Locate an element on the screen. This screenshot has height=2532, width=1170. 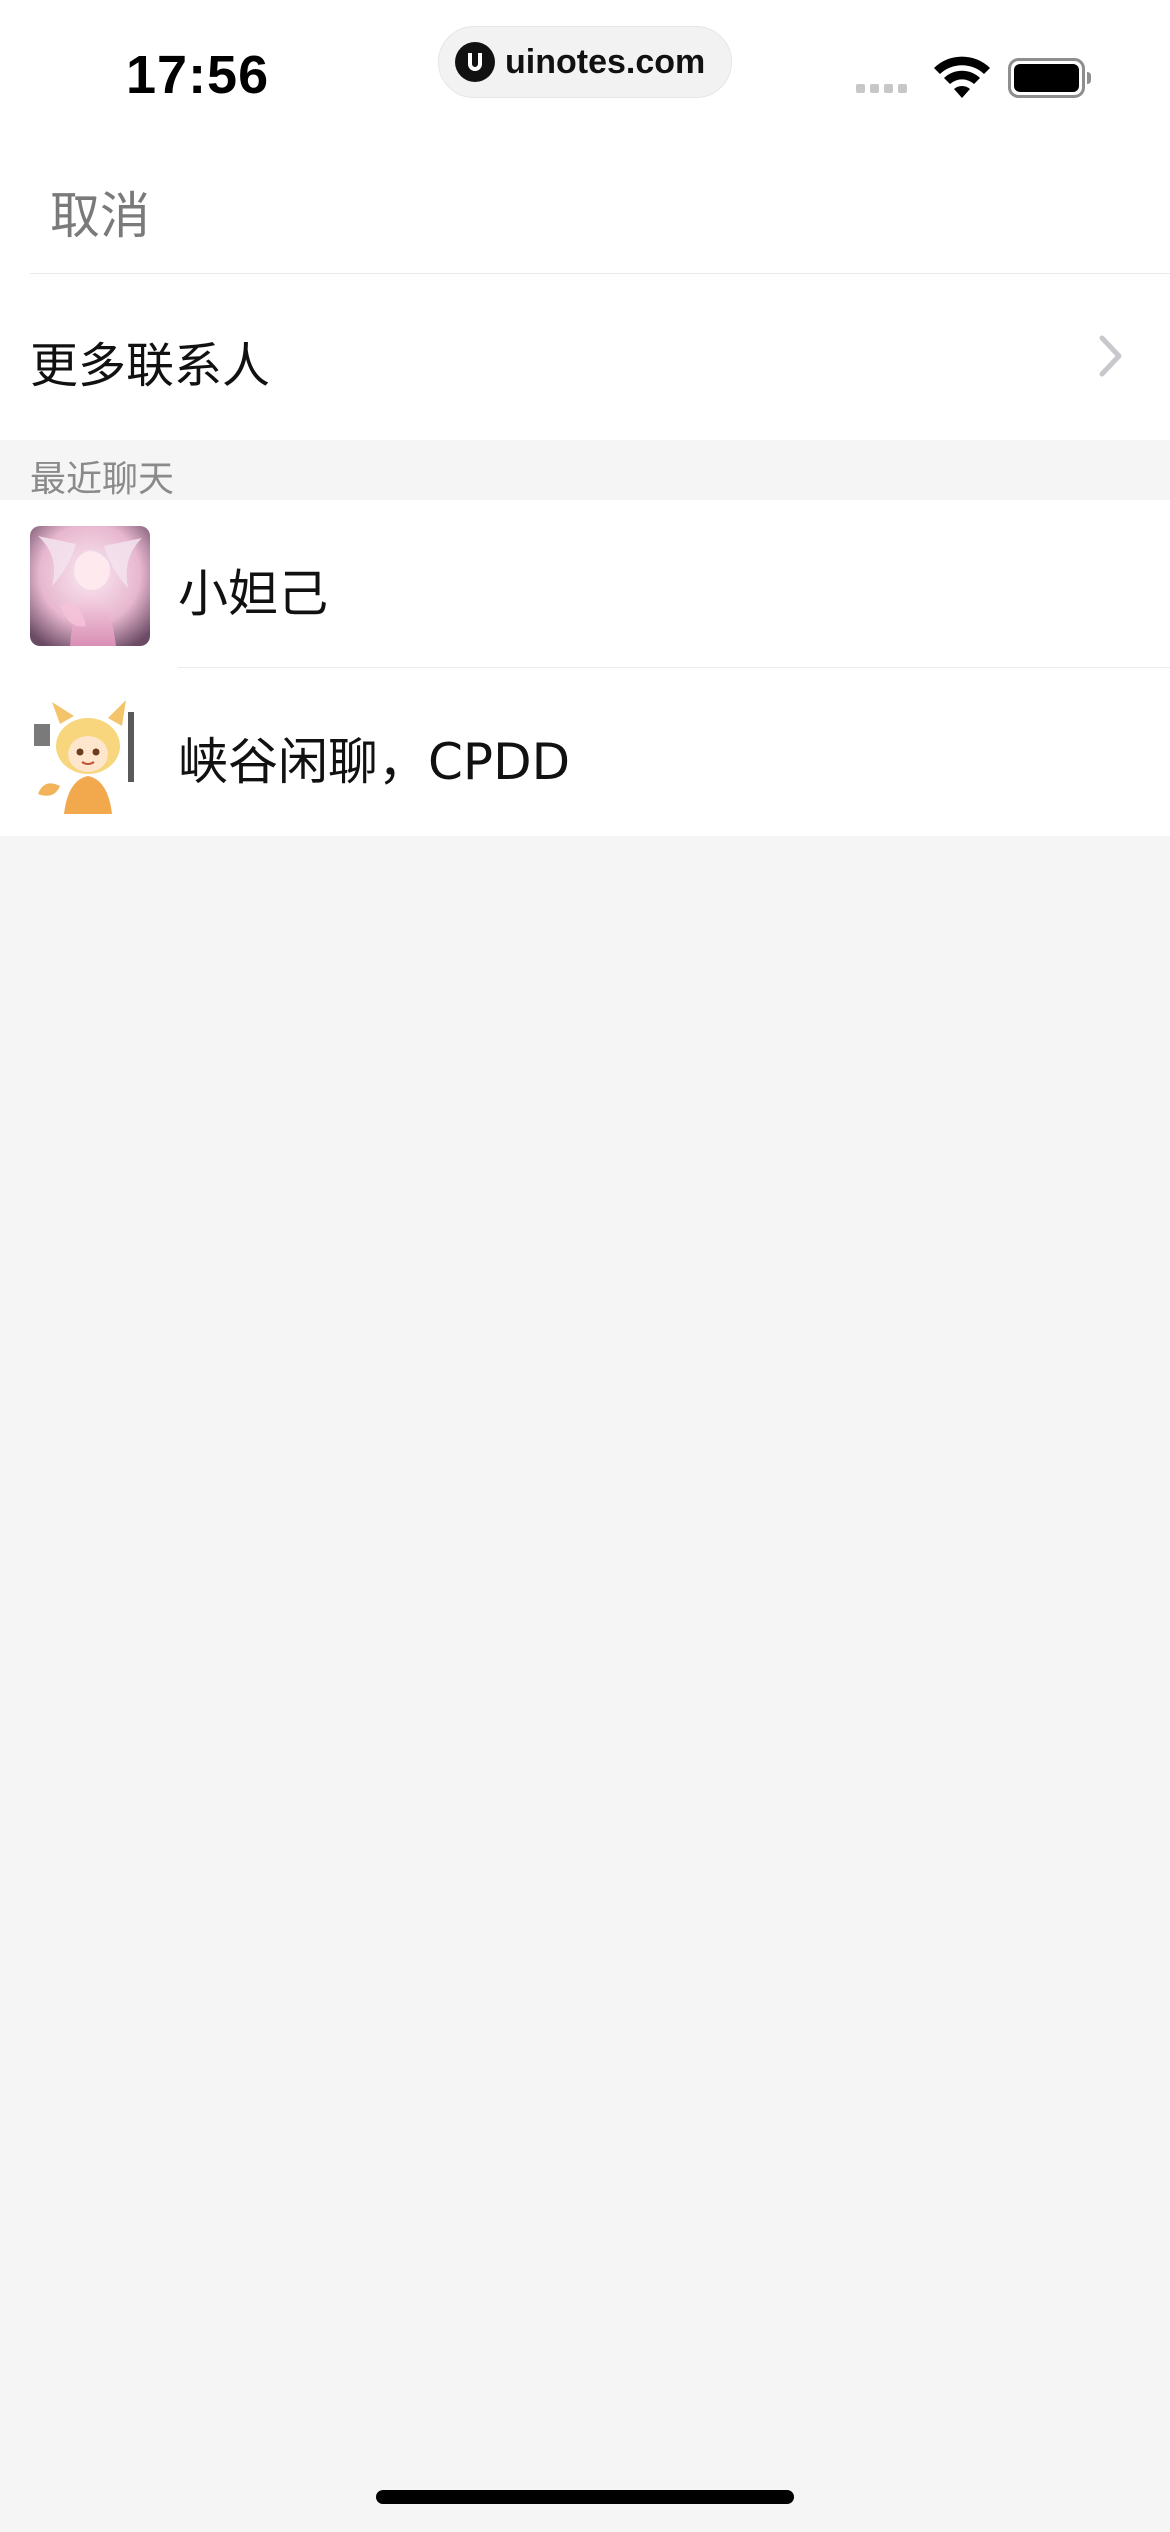
avatar-fox-anime-icon is located at coordinates (90, 754).